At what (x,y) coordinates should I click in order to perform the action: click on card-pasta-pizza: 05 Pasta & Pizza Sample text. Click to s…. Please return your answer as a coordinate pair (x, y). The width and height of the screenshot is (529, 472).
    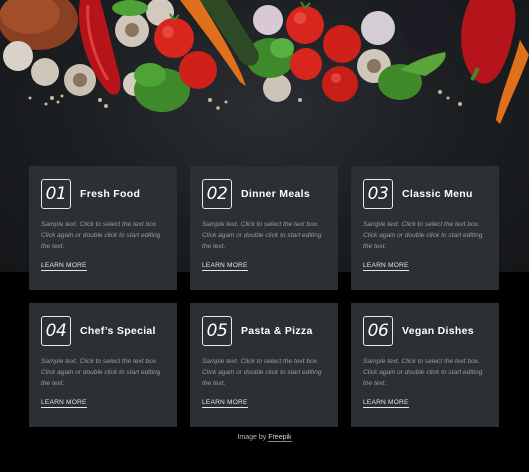
    Looking at the image, I should click on (264, 365).